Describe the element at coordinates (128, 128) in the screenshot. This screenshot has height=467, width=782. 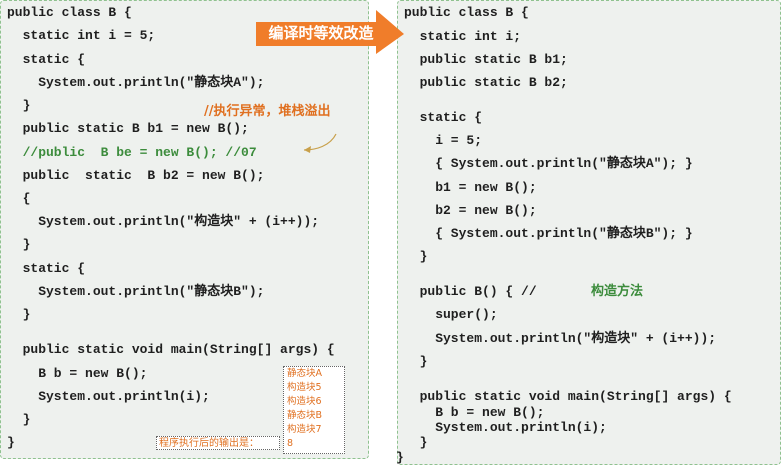
I see `code-line: public static B b1 = new B();` at that location.